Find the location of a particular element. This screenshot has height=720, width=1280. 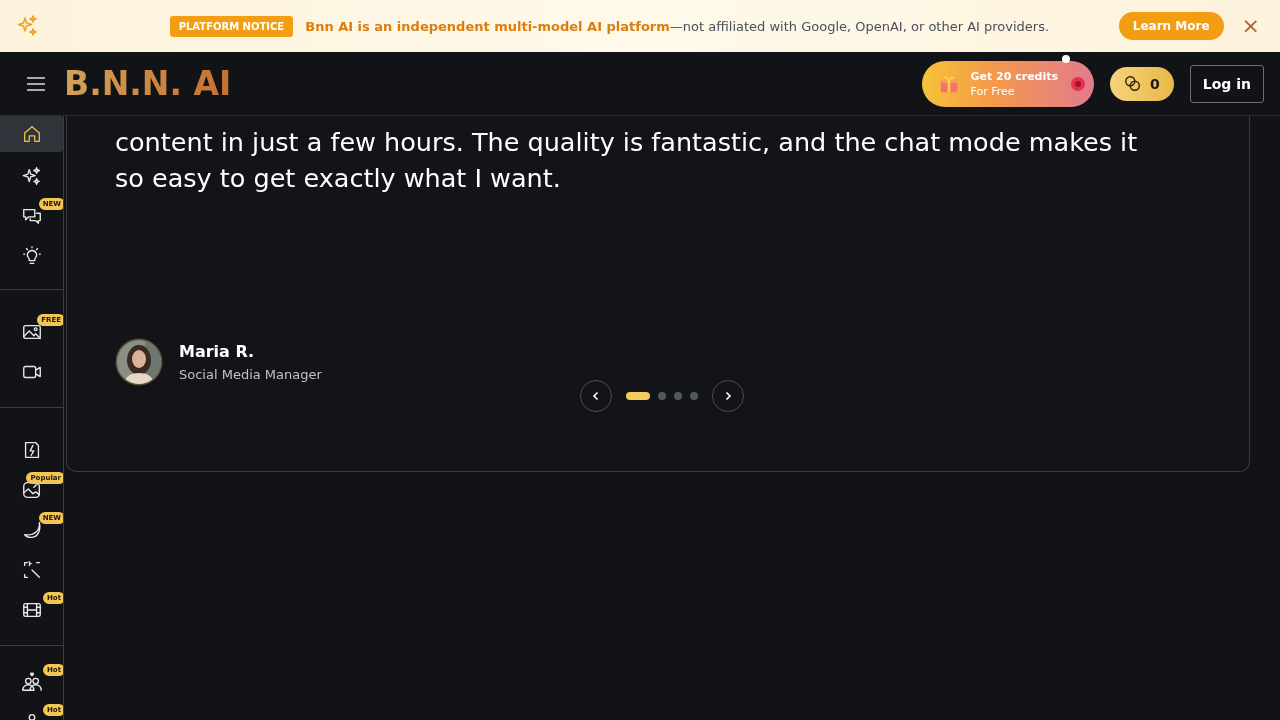

author-name: Maria R. is located at coordinates (217, 351).